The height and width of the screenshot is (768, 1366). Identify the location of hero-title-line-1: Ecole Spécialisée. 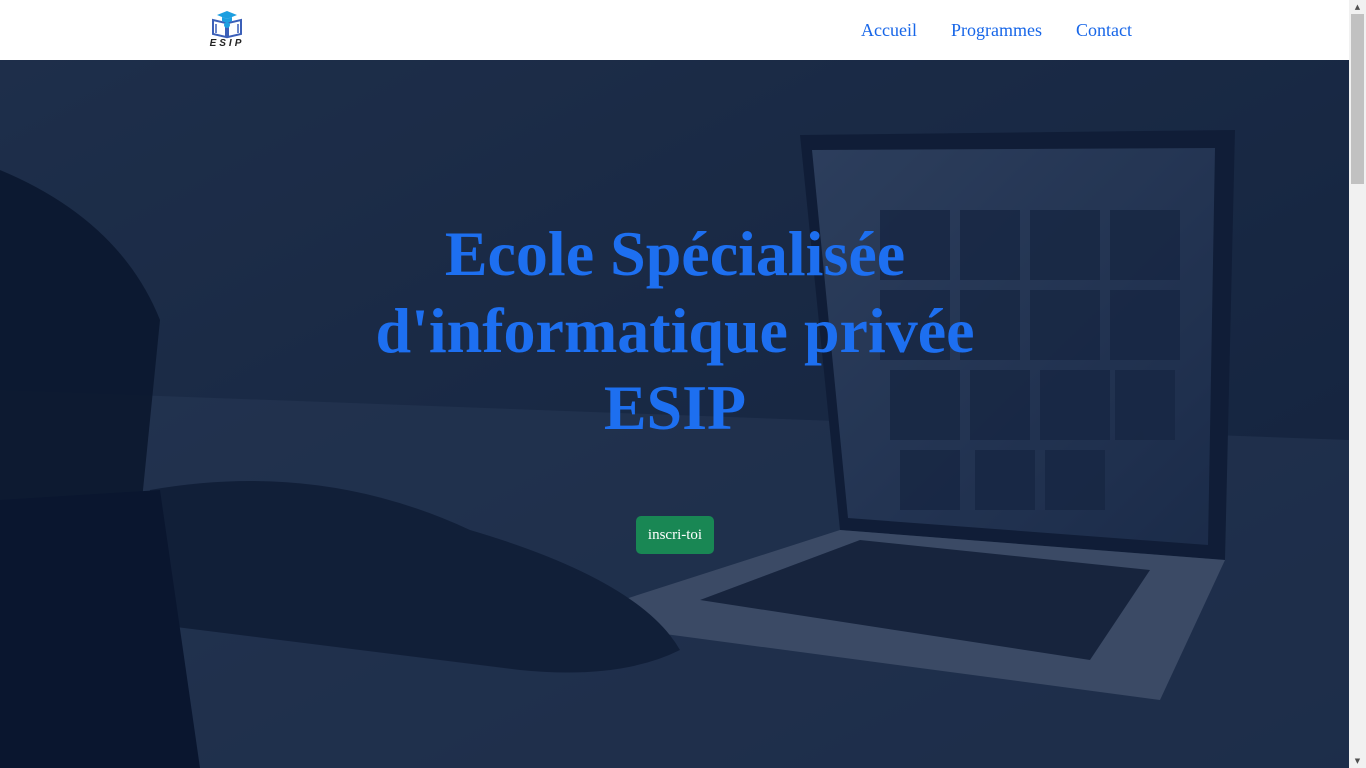
(675, 253).